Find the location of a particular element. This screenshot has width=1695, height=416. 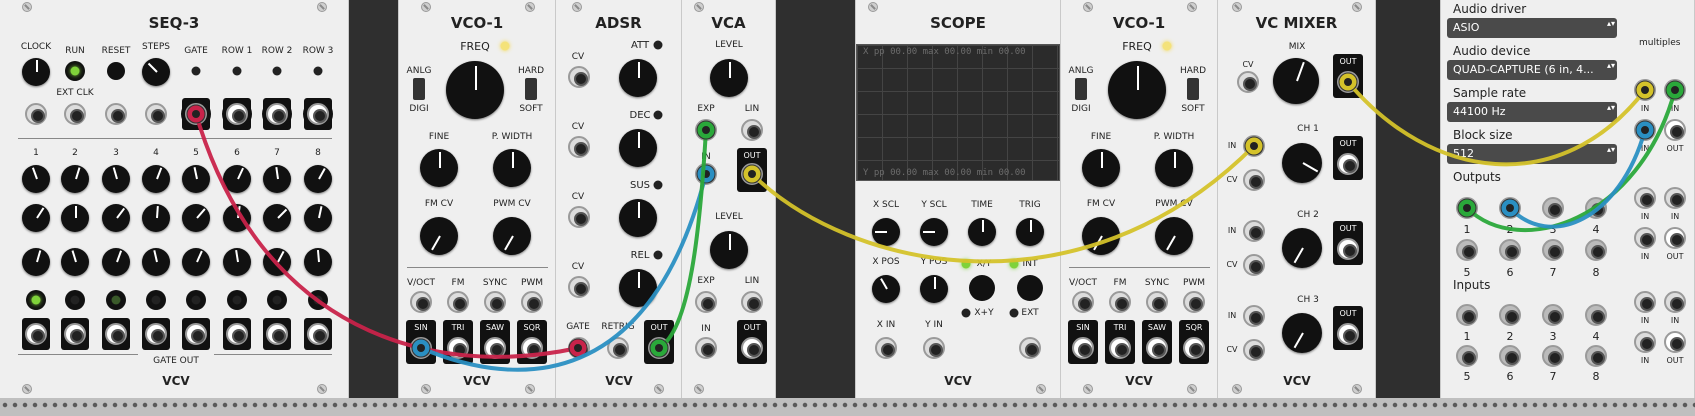

dec-cv-jack is located at coordinates (579, 147).